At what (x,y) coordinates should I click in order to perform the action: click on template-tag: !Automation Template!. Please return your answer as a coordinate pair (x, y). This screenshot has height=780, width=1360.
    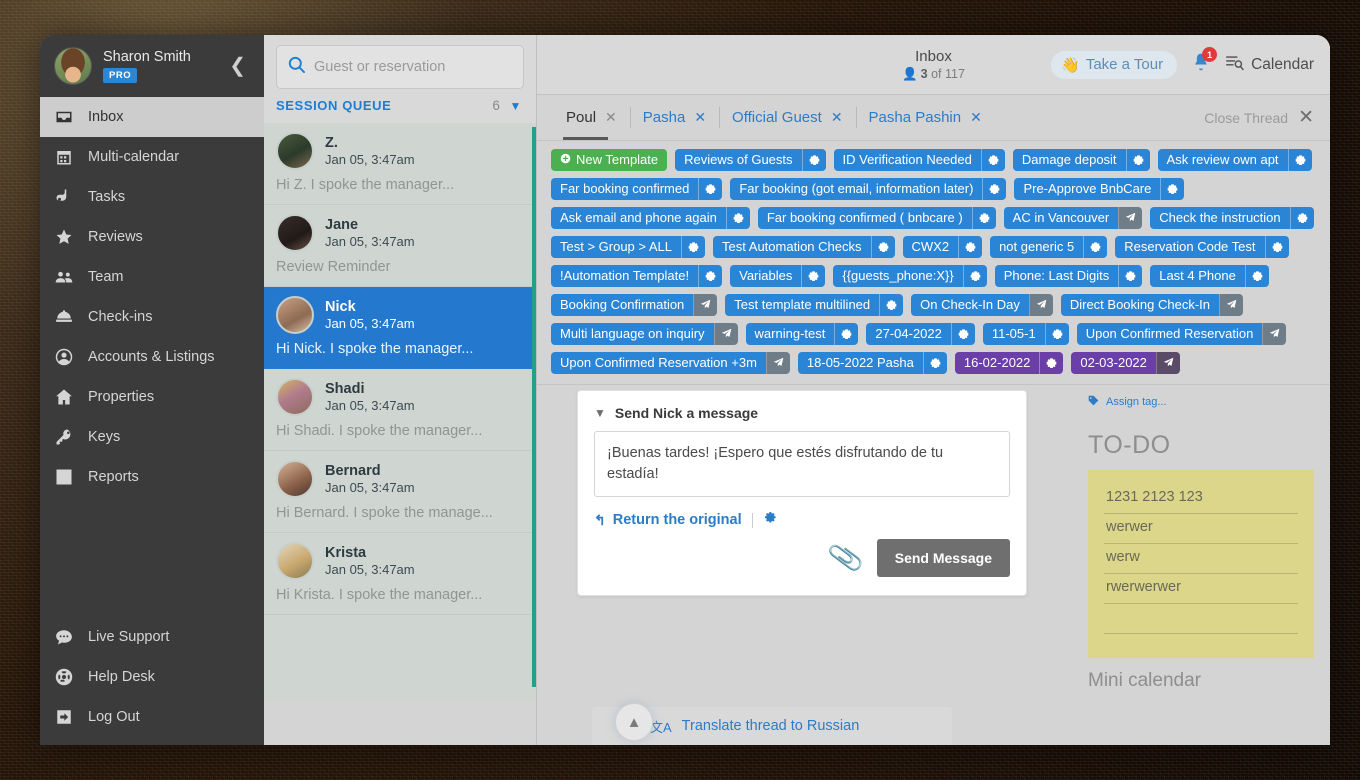
    Looking at the image, I should click on (637, 276).